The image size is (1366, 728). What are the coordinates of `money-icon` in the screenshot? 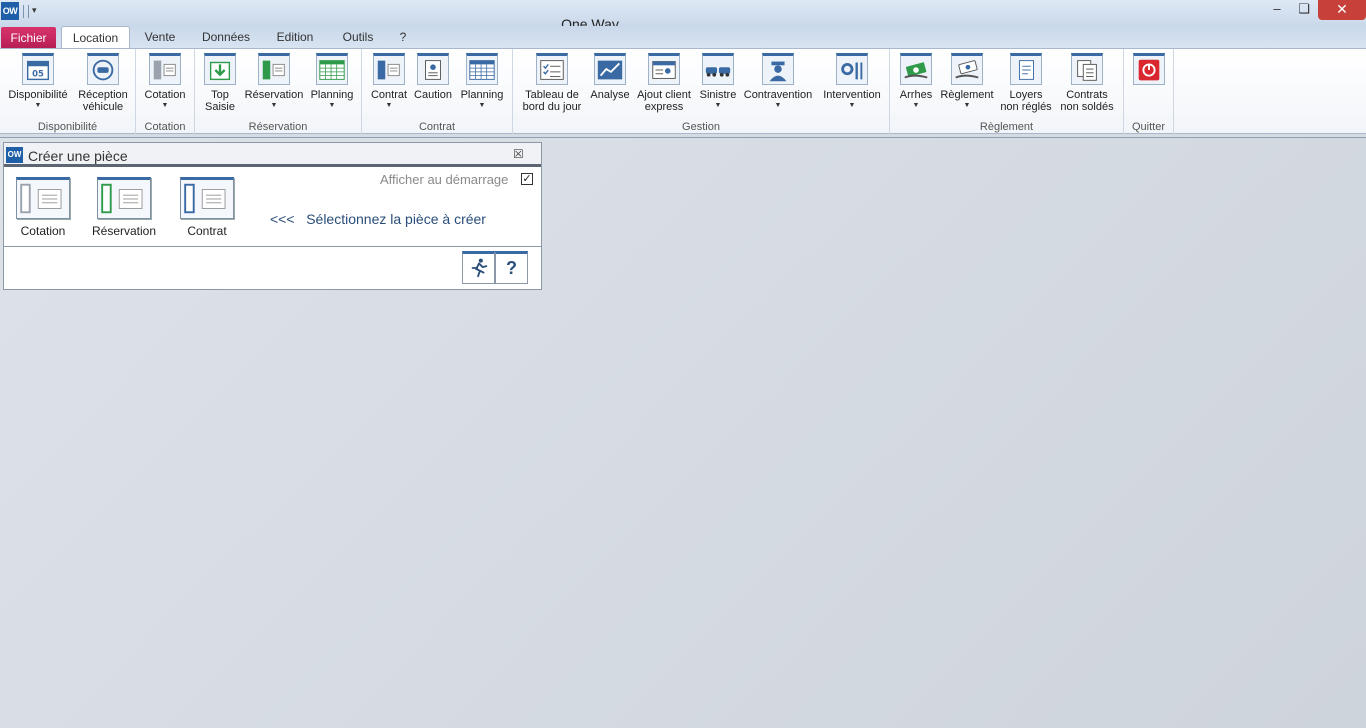 It's located at (916, 69).